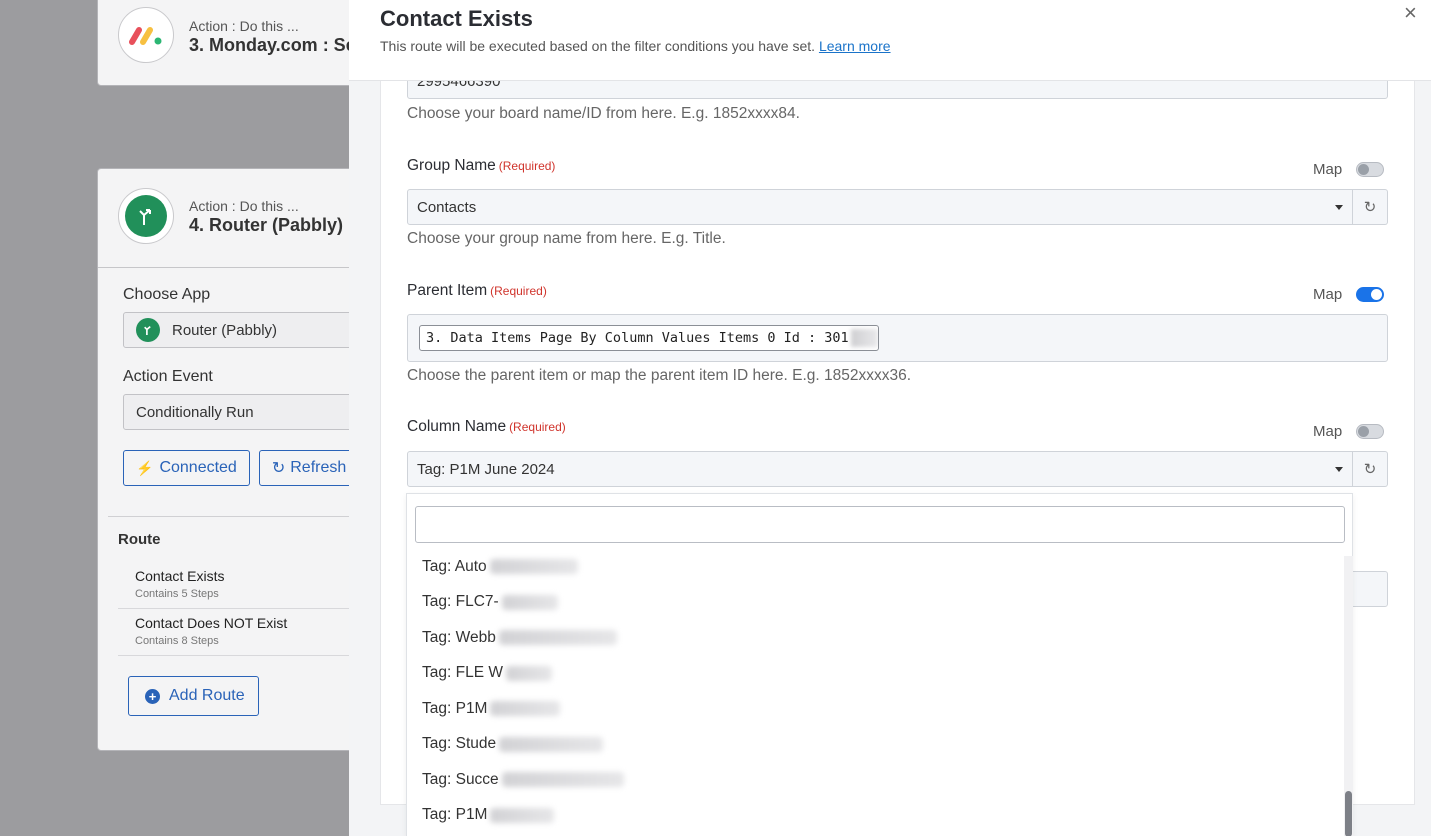 Image resolution: width=1431 pixels, height=836 pixels. What do you see at coordinates (177, 641) in the screenshot?
I see `route-steps: Contains 8 Steps` at bounding box center [177, 641].